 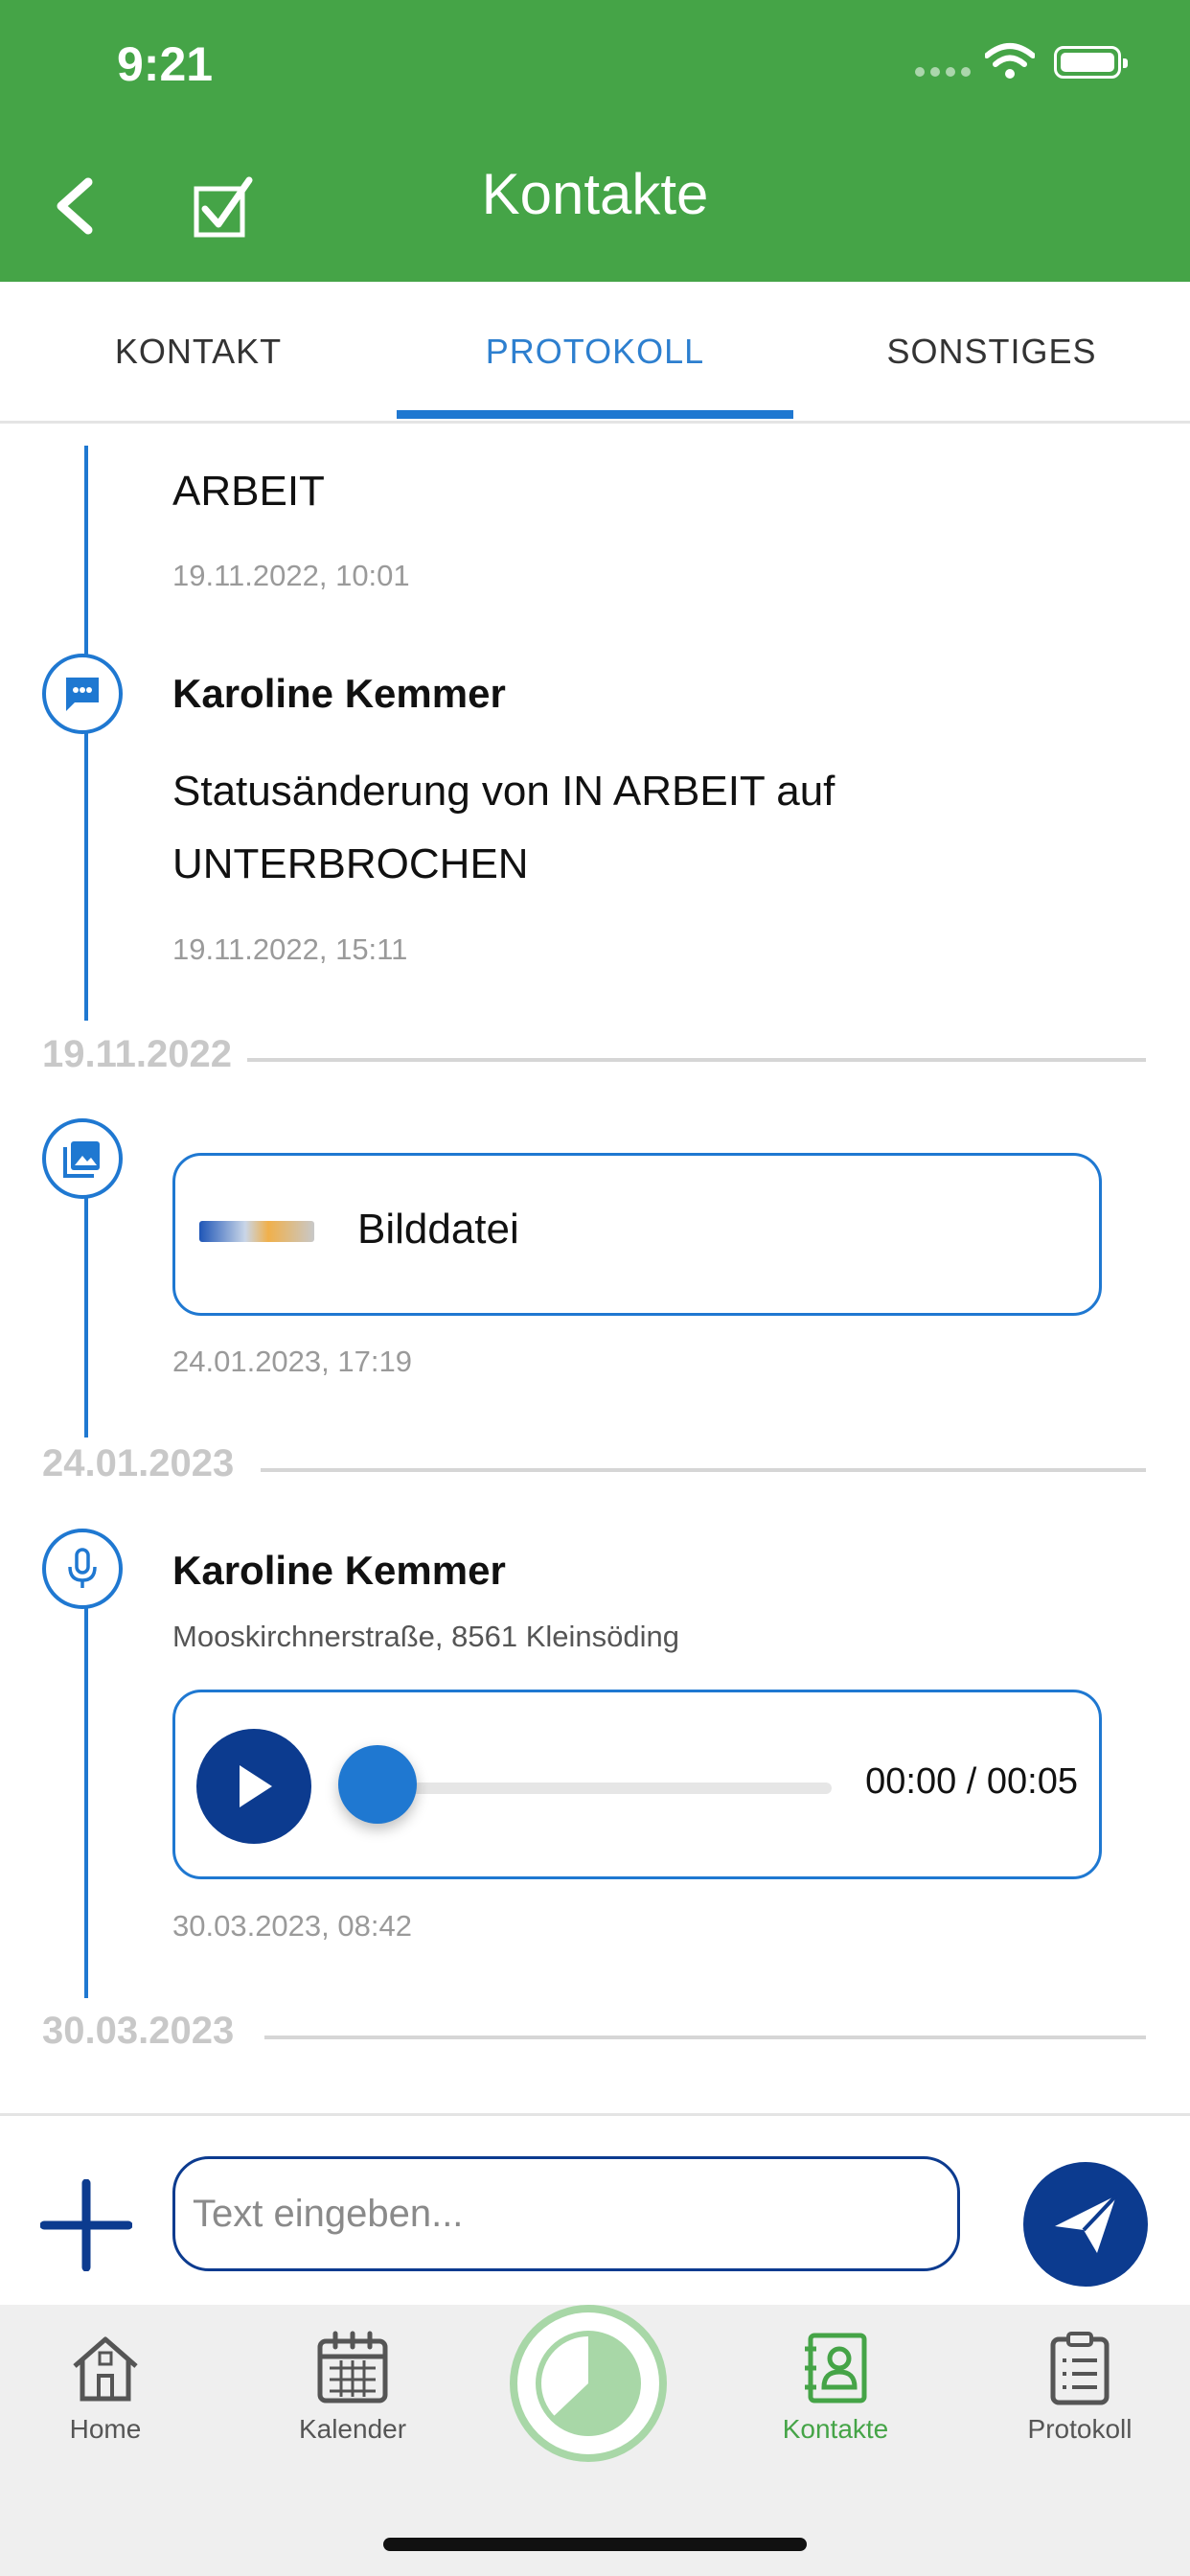 I want to click on chat-icon, so click(x=83, y=694).